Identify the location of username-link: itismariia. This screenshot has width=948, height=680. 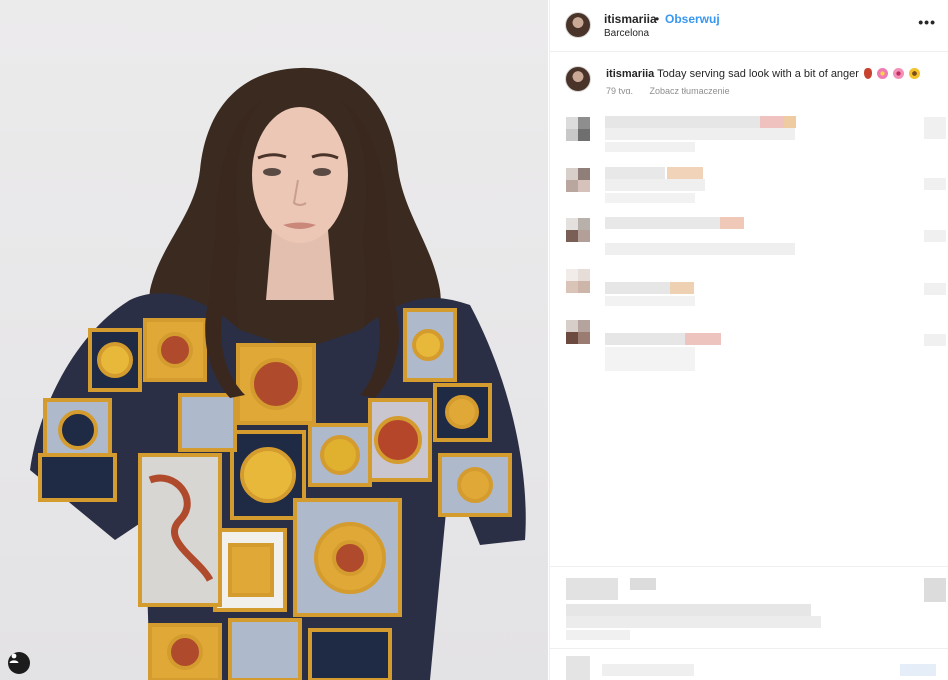
(630, 19).